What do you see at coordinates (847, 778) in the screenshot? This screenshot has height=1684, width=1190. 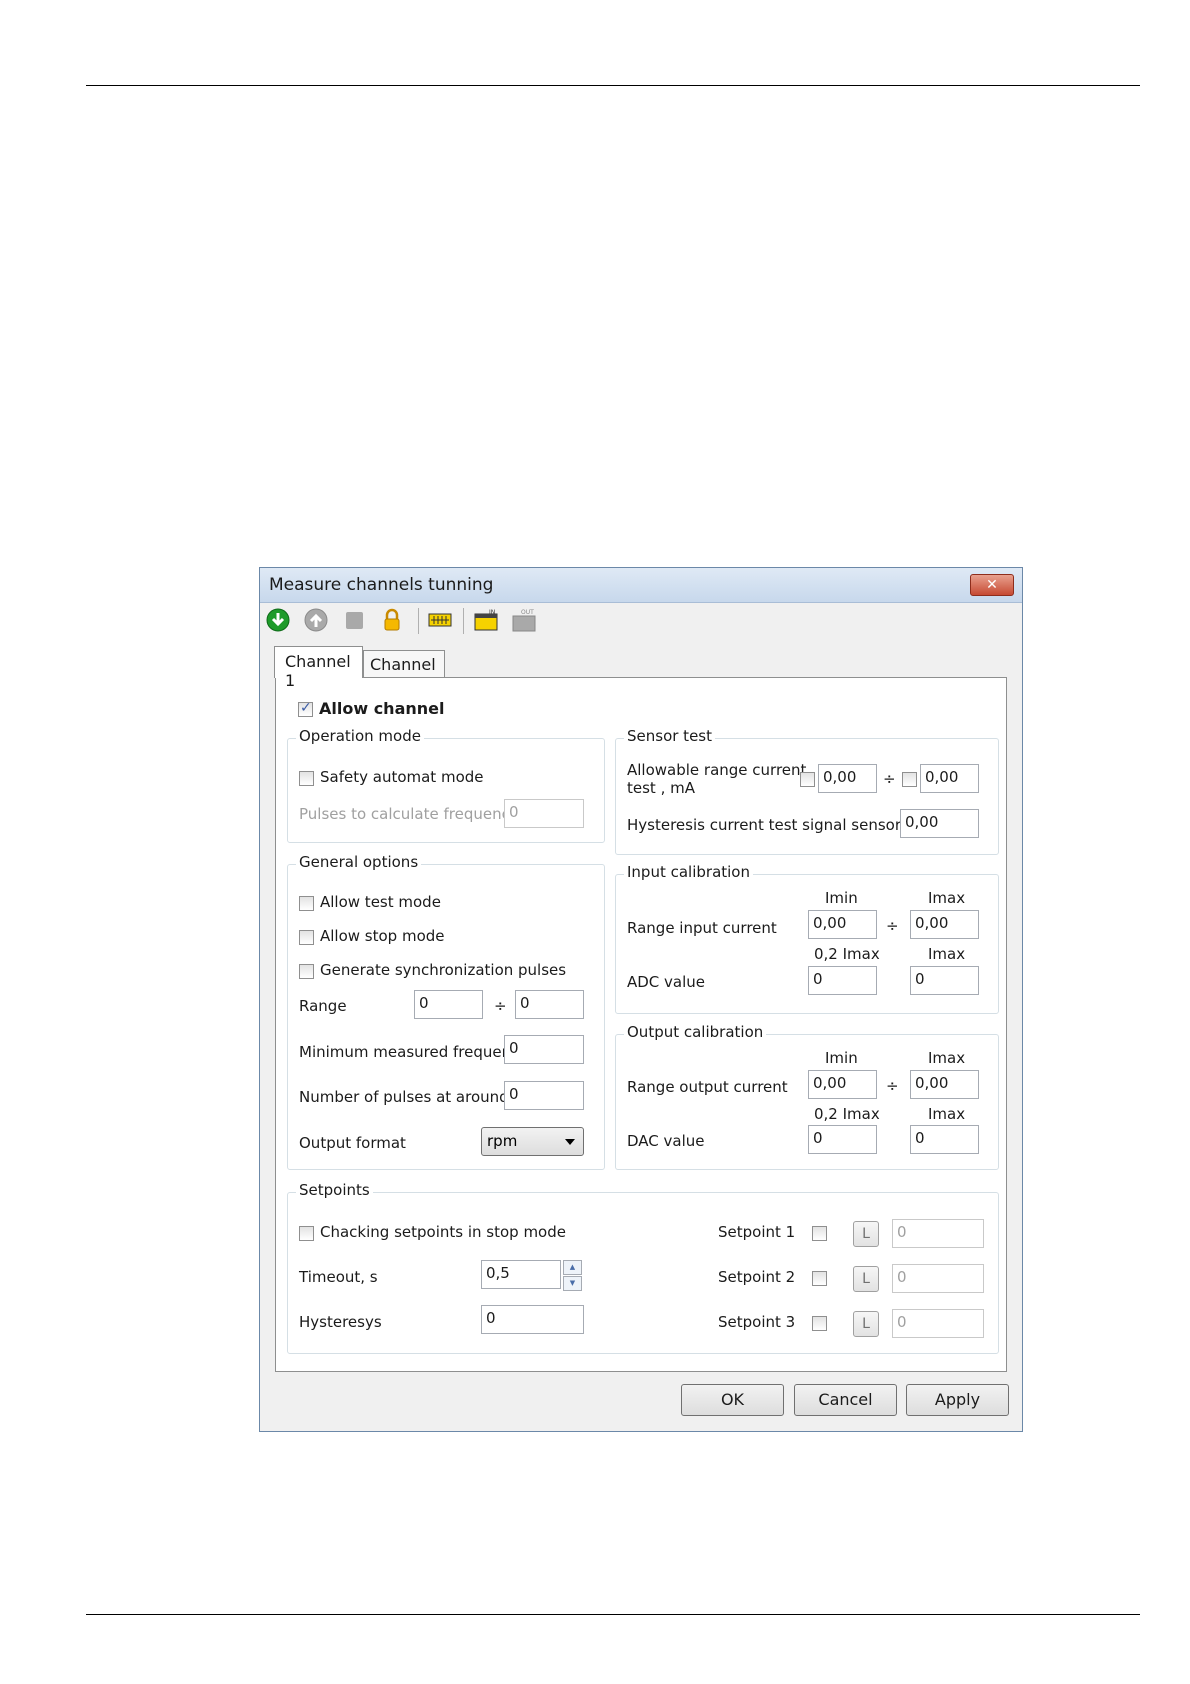 I see `range-from-input: 0,00` at bounding box center [847, 778].